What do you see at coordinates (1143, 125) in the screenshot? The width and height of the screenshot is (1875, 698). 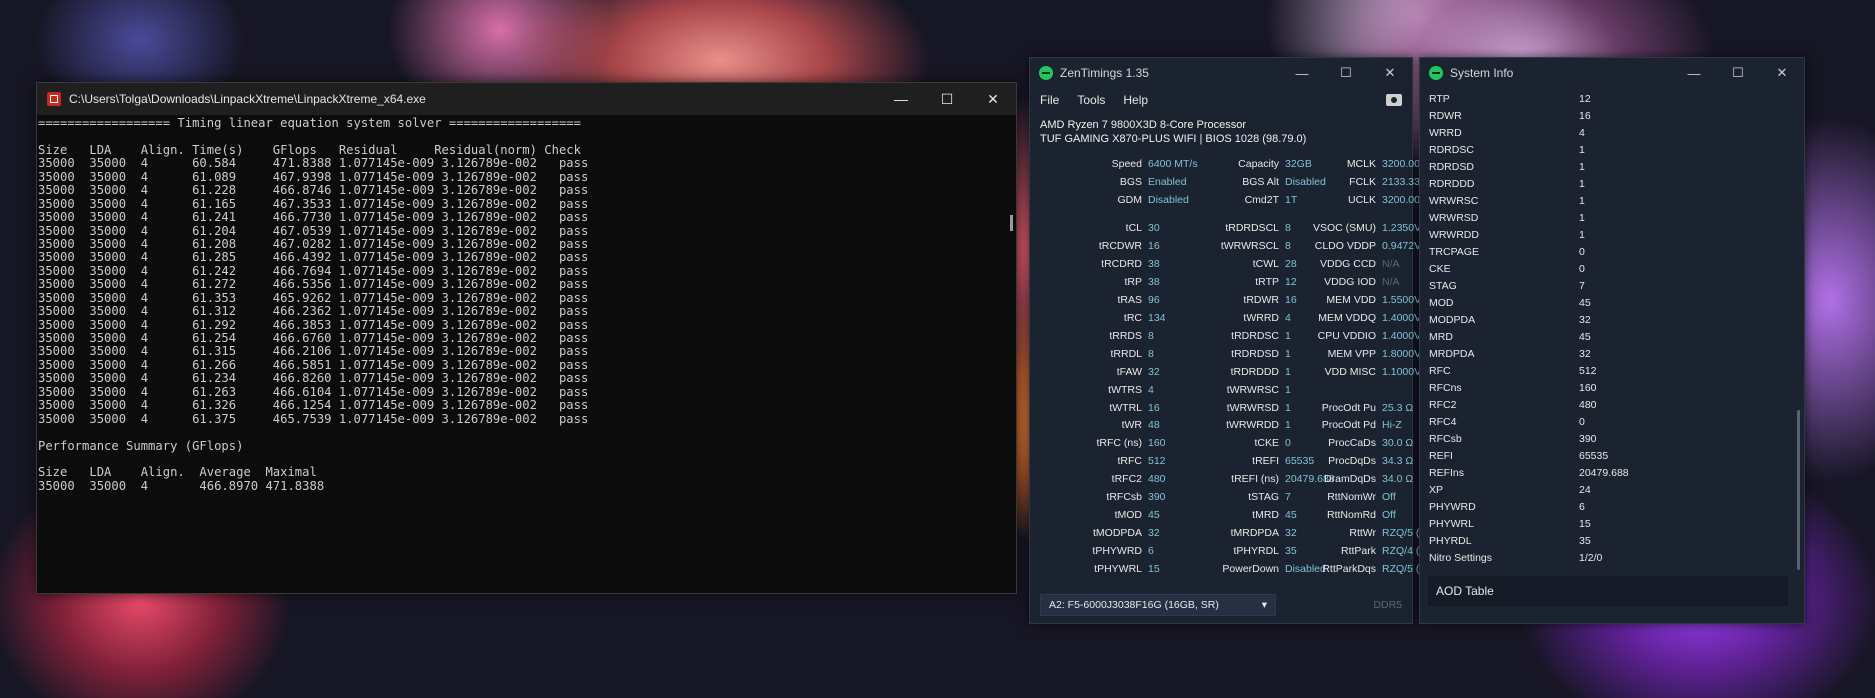 I see `cpu-name: AMD Ryzen 7 9800X3D 8-Core Processor` at bounding box center [1143, 125].